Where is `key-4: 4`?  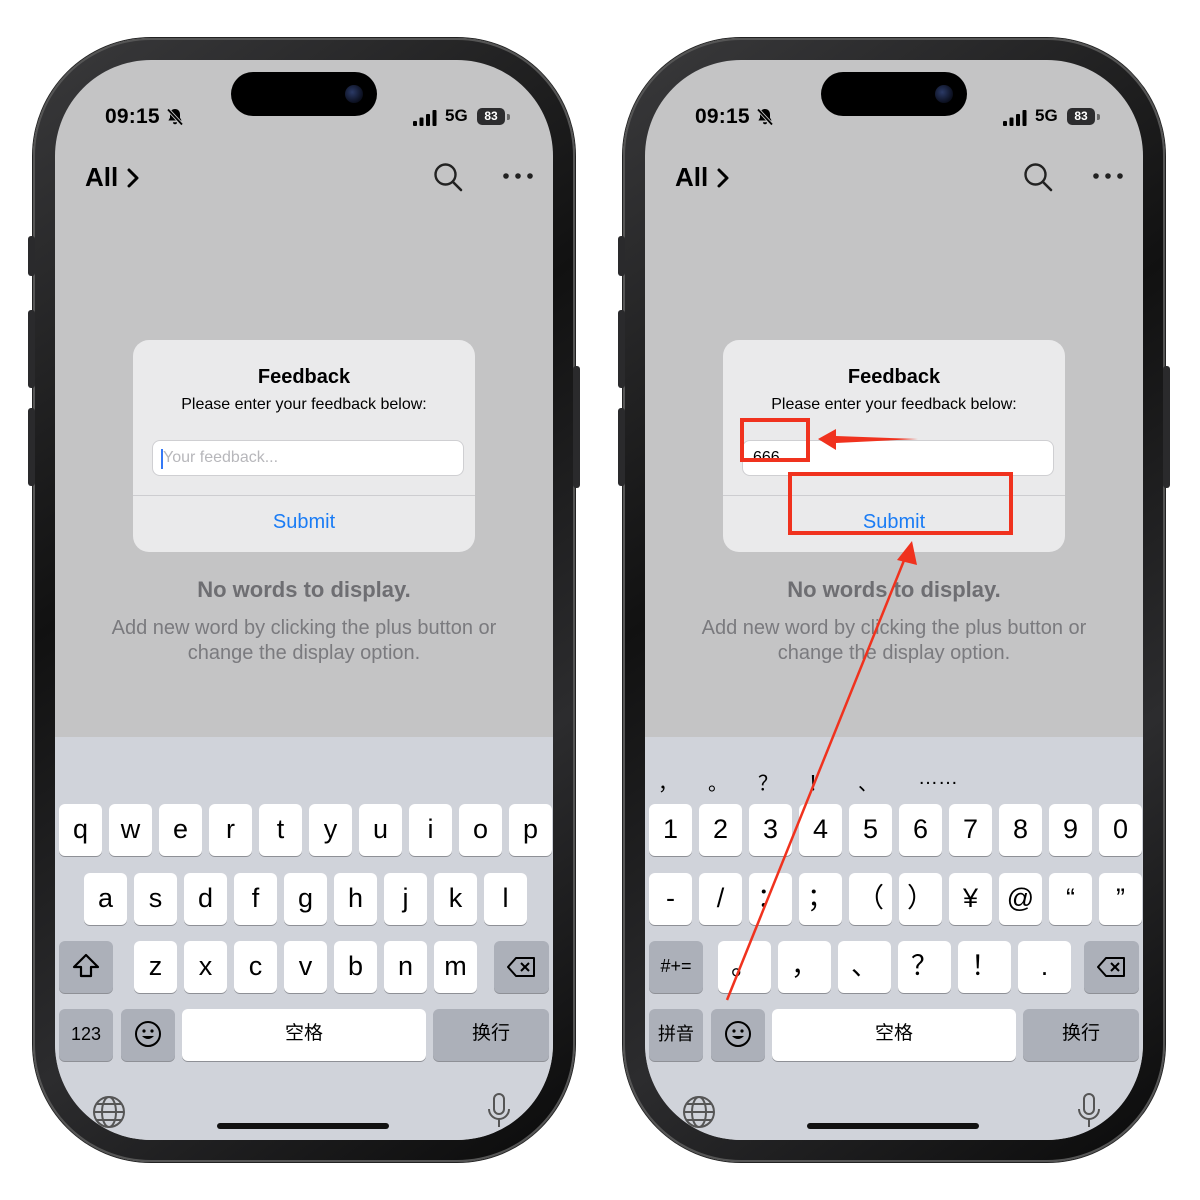 key-4: 4 is located at coordinates (820, 830).